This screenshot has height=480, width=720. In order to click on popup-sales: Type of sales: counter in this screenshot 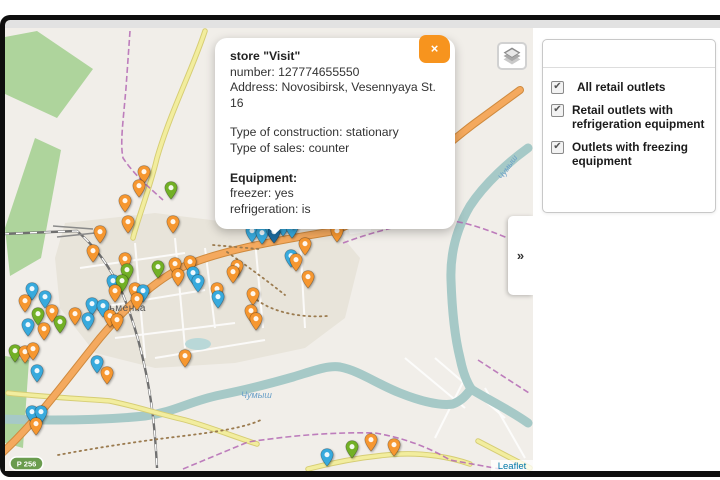, I will do `click(290, 147)`.